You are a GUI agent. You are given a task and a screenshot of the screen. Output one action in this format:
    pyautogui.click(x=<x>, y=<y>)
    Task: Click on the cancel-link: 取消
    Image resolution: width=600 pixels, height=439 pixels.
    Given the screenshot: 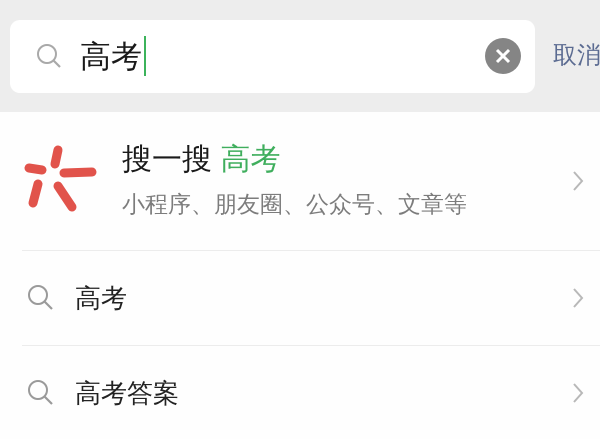 What is the action you would take?
    pyautogui.click(x=576, y=56)
    